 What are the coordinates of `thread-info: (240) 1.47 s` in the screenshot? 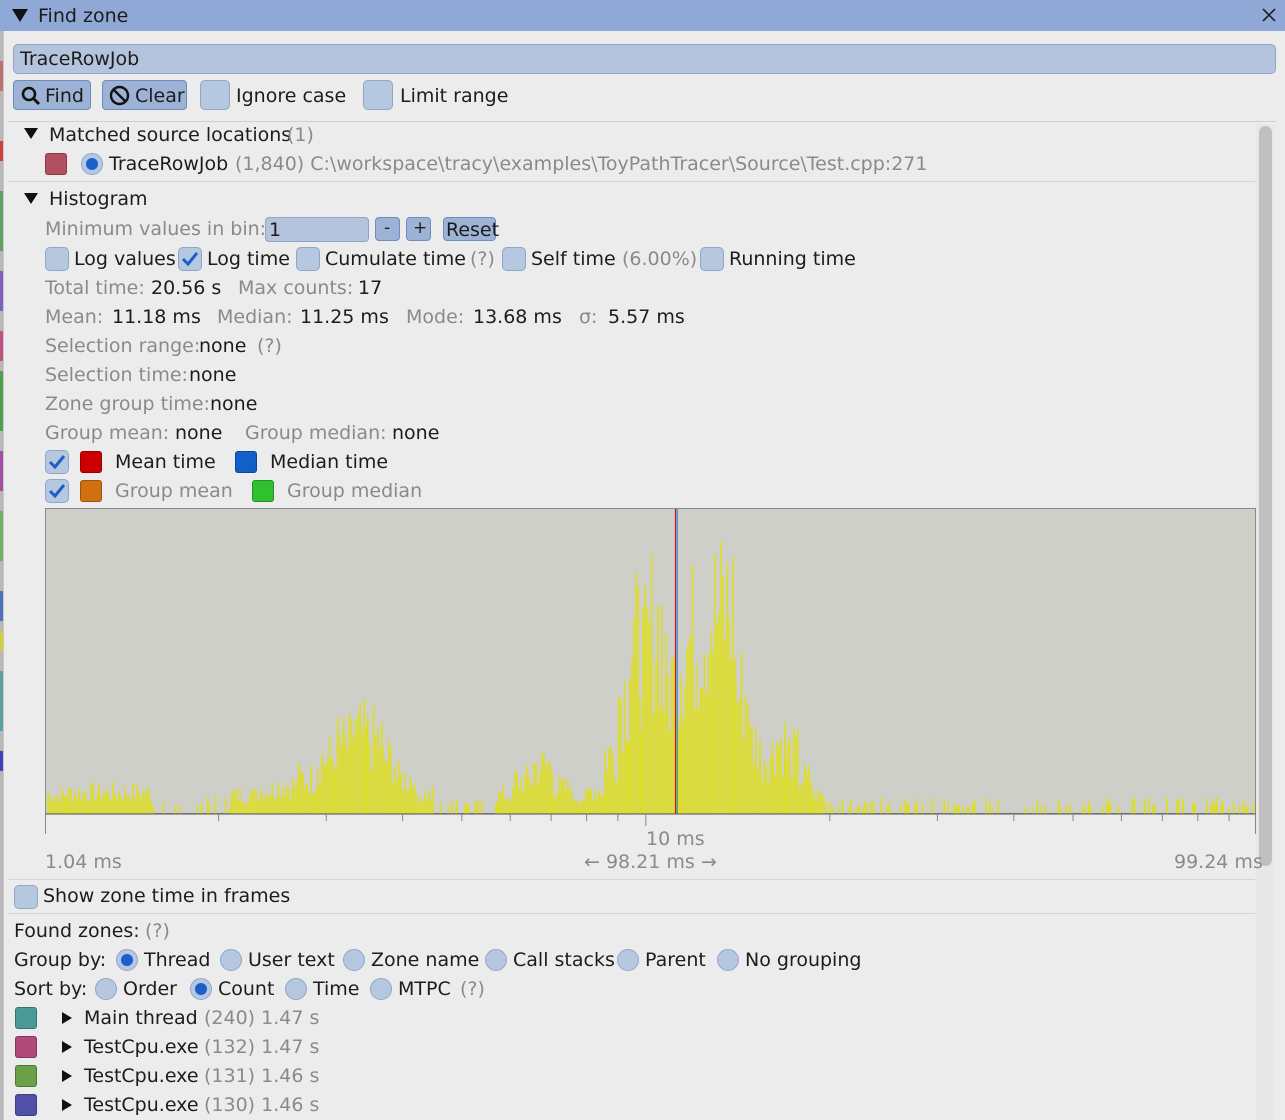 It's located at (262, 1018).